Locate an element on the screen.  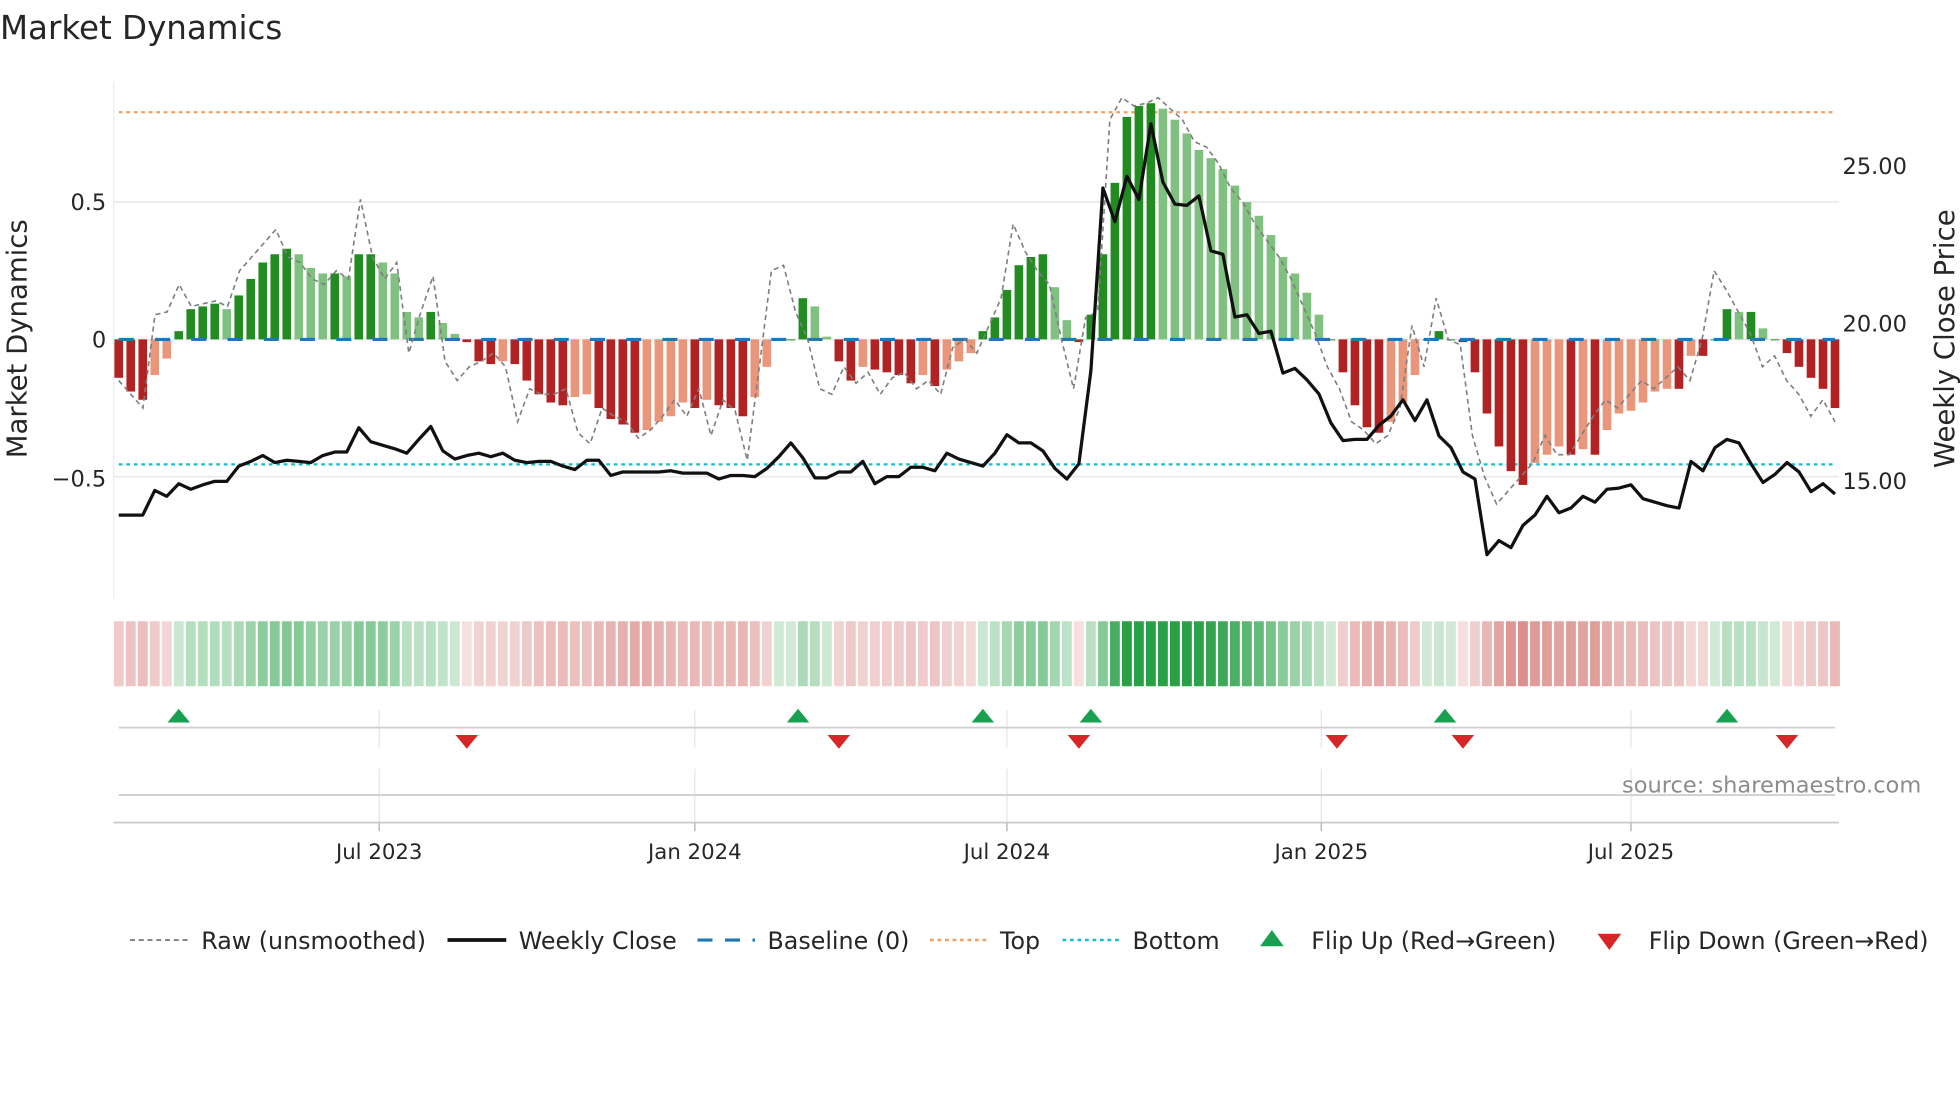
y2-tick-label: 15.00 is located at coordinates (1875, 482).